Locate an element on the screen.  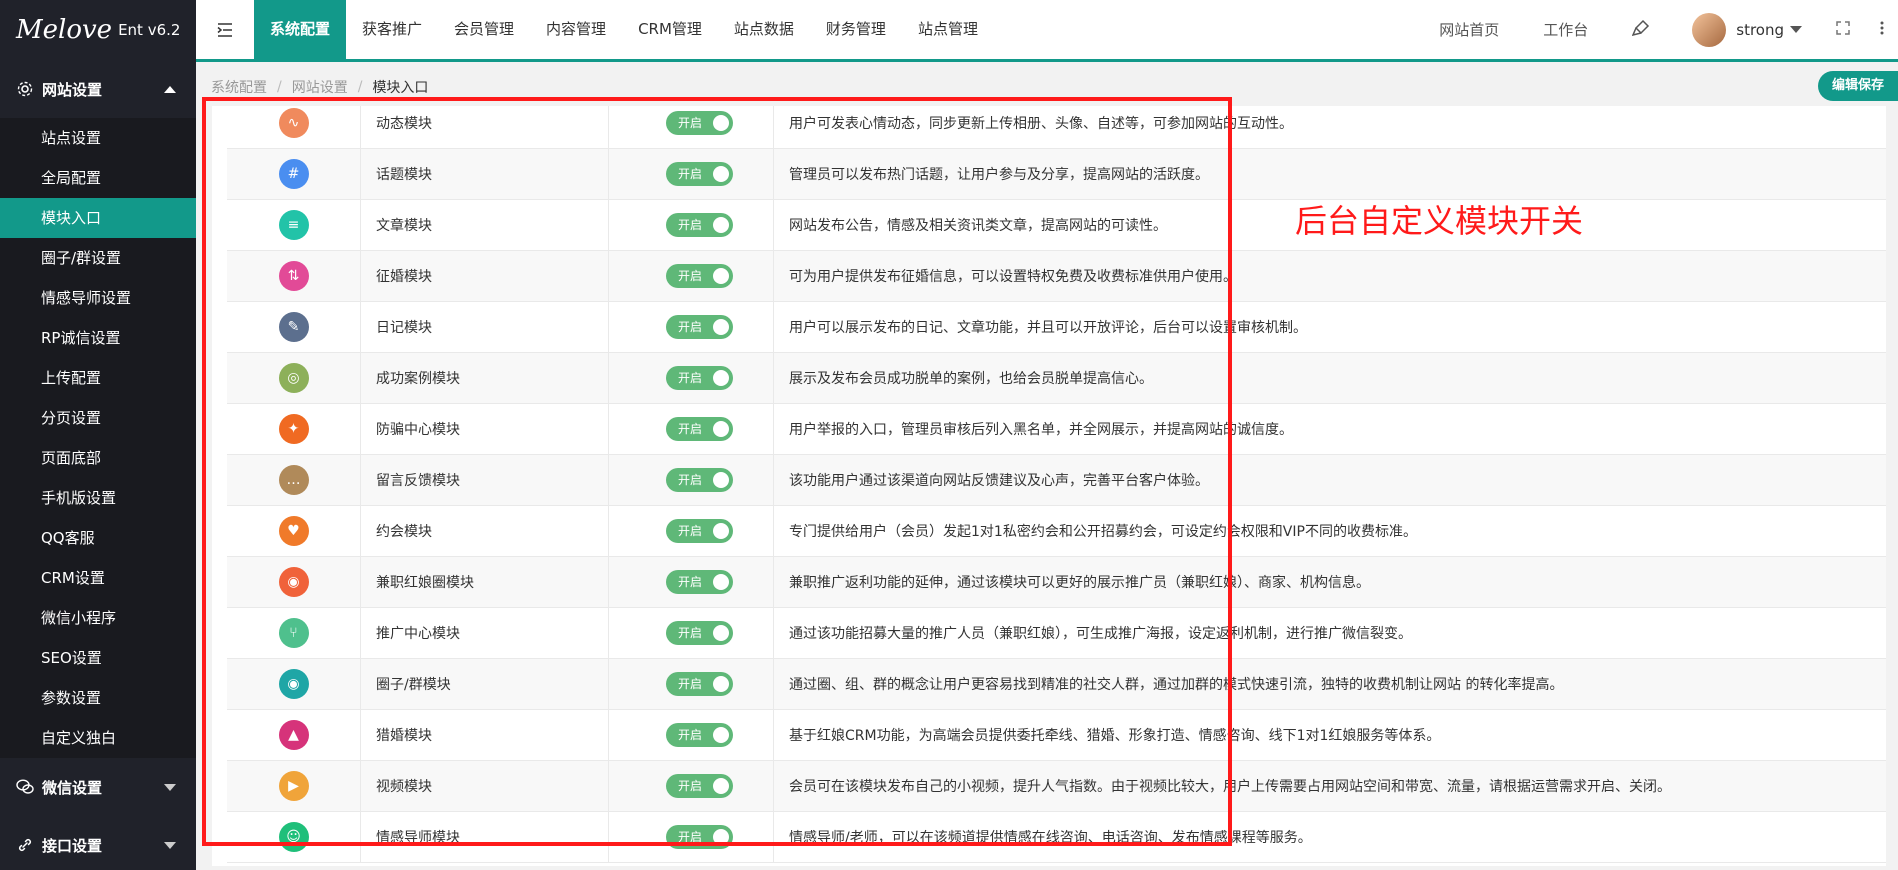
sidebar-group-api-settings: 接口设置 is located at coordinates (98, 843).